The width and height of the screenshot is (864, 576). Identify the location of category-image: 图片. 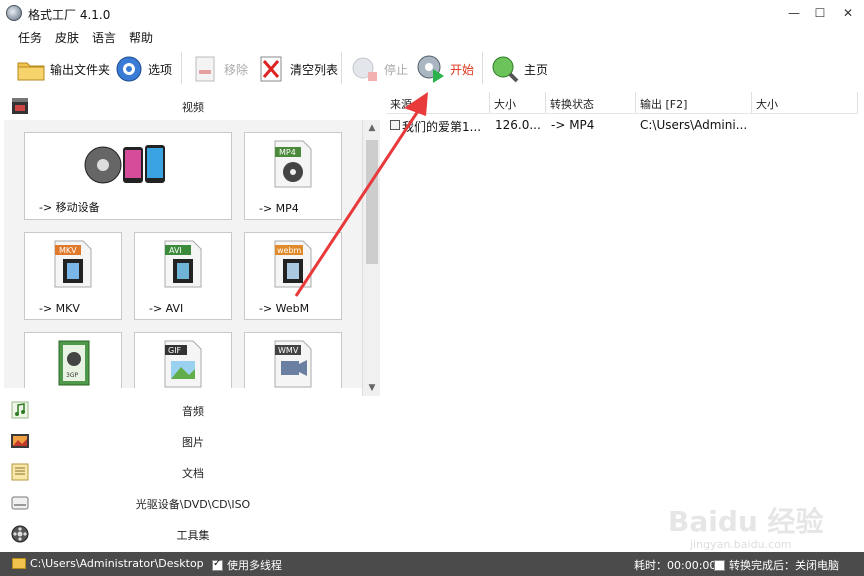
(193, 441).